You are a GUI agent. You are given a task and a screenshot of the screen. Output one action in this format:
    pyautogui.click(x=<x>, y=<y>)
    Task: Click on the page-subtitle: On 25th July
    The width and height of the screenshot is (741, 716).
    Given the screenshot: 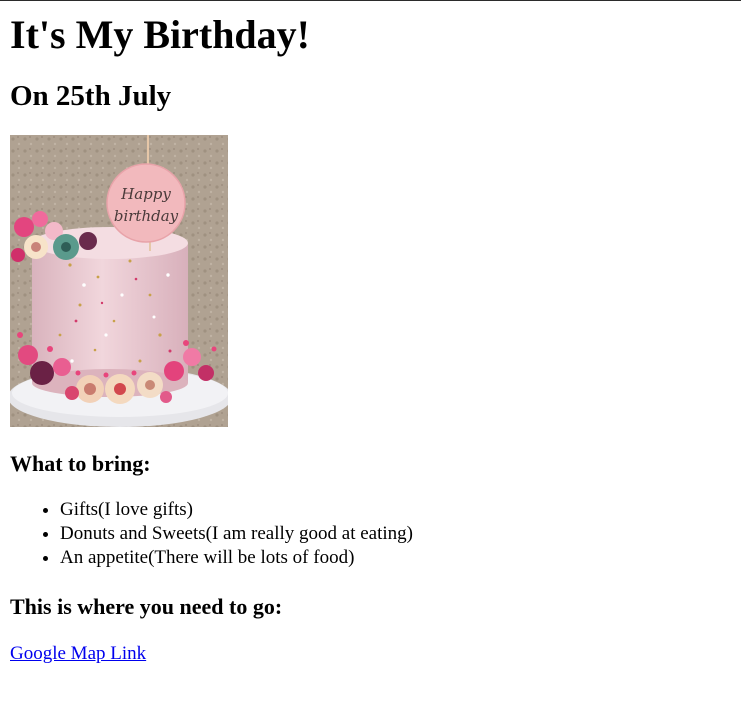 What is the action you would take?
    pyautogui.click(x=91, y=96)
    